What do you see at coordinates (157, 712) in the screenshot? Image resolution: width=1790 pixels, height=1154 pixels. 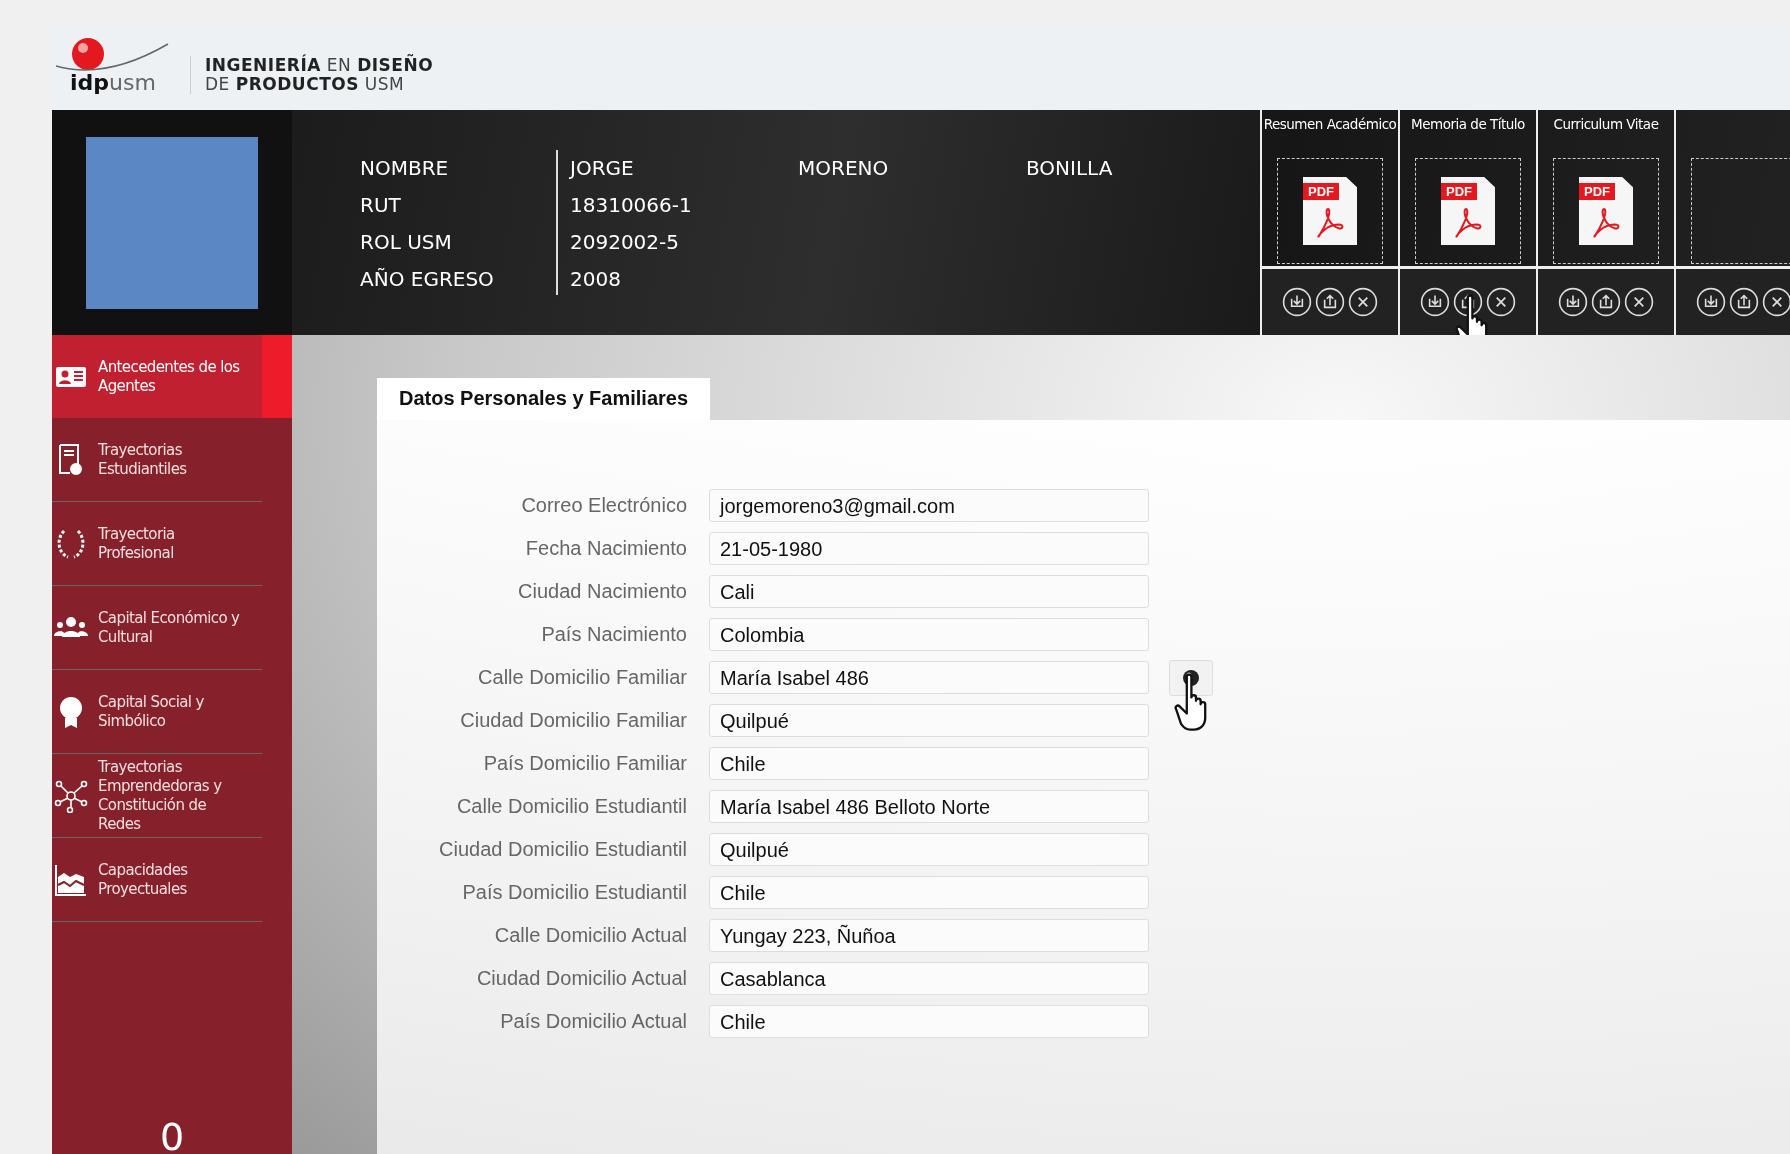 I see `sidebar-item: Capital Social y Simbólico` at bounding box center [157, 712].